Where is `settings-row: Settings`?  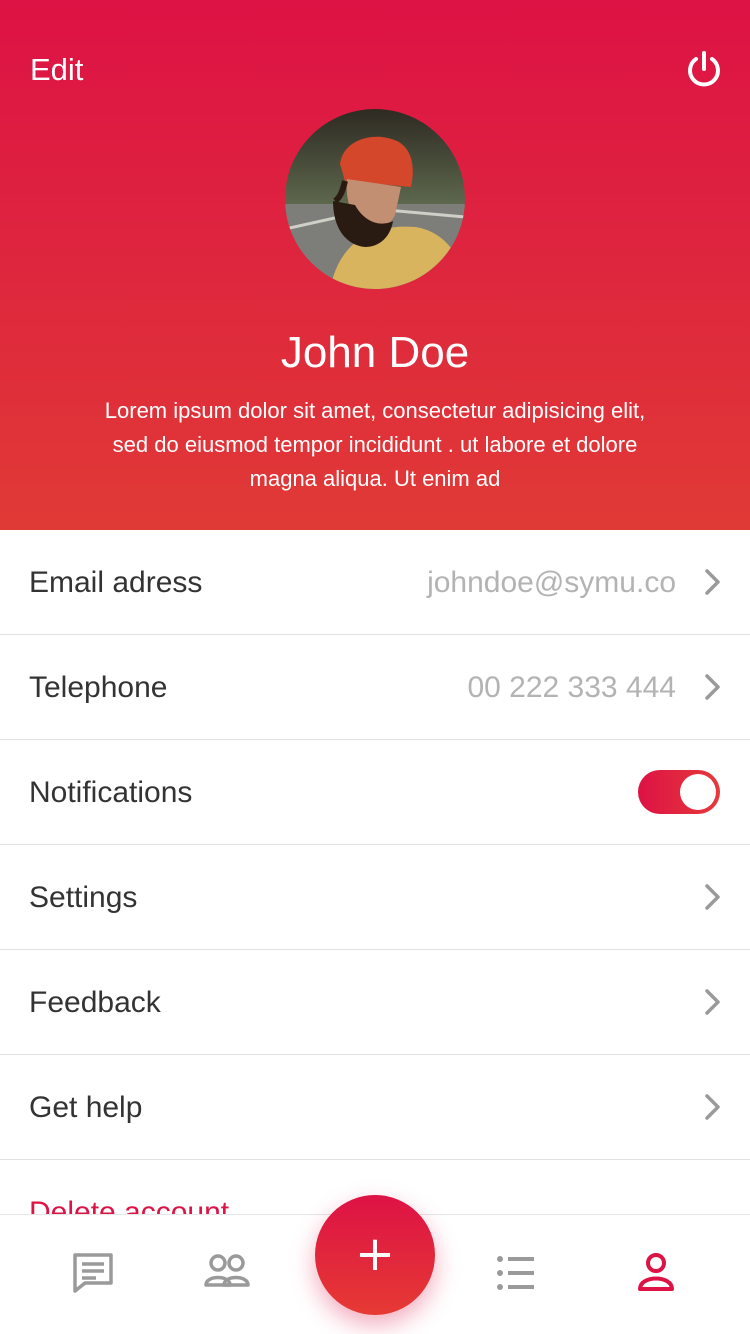 settings-row: Settings is located at coordinates (375, 897).